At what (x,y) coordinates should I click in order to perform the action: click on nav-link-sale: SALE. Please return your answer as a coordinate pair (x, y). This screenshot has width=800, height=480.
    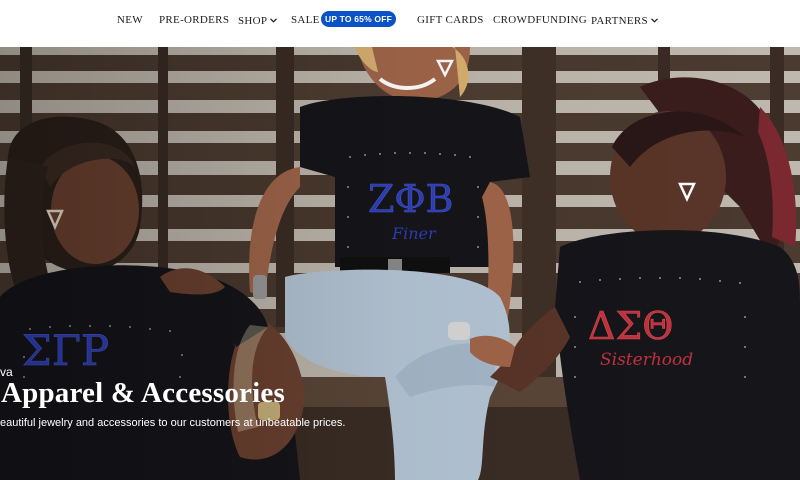
    Looking at the image, I should click on (305, 20).